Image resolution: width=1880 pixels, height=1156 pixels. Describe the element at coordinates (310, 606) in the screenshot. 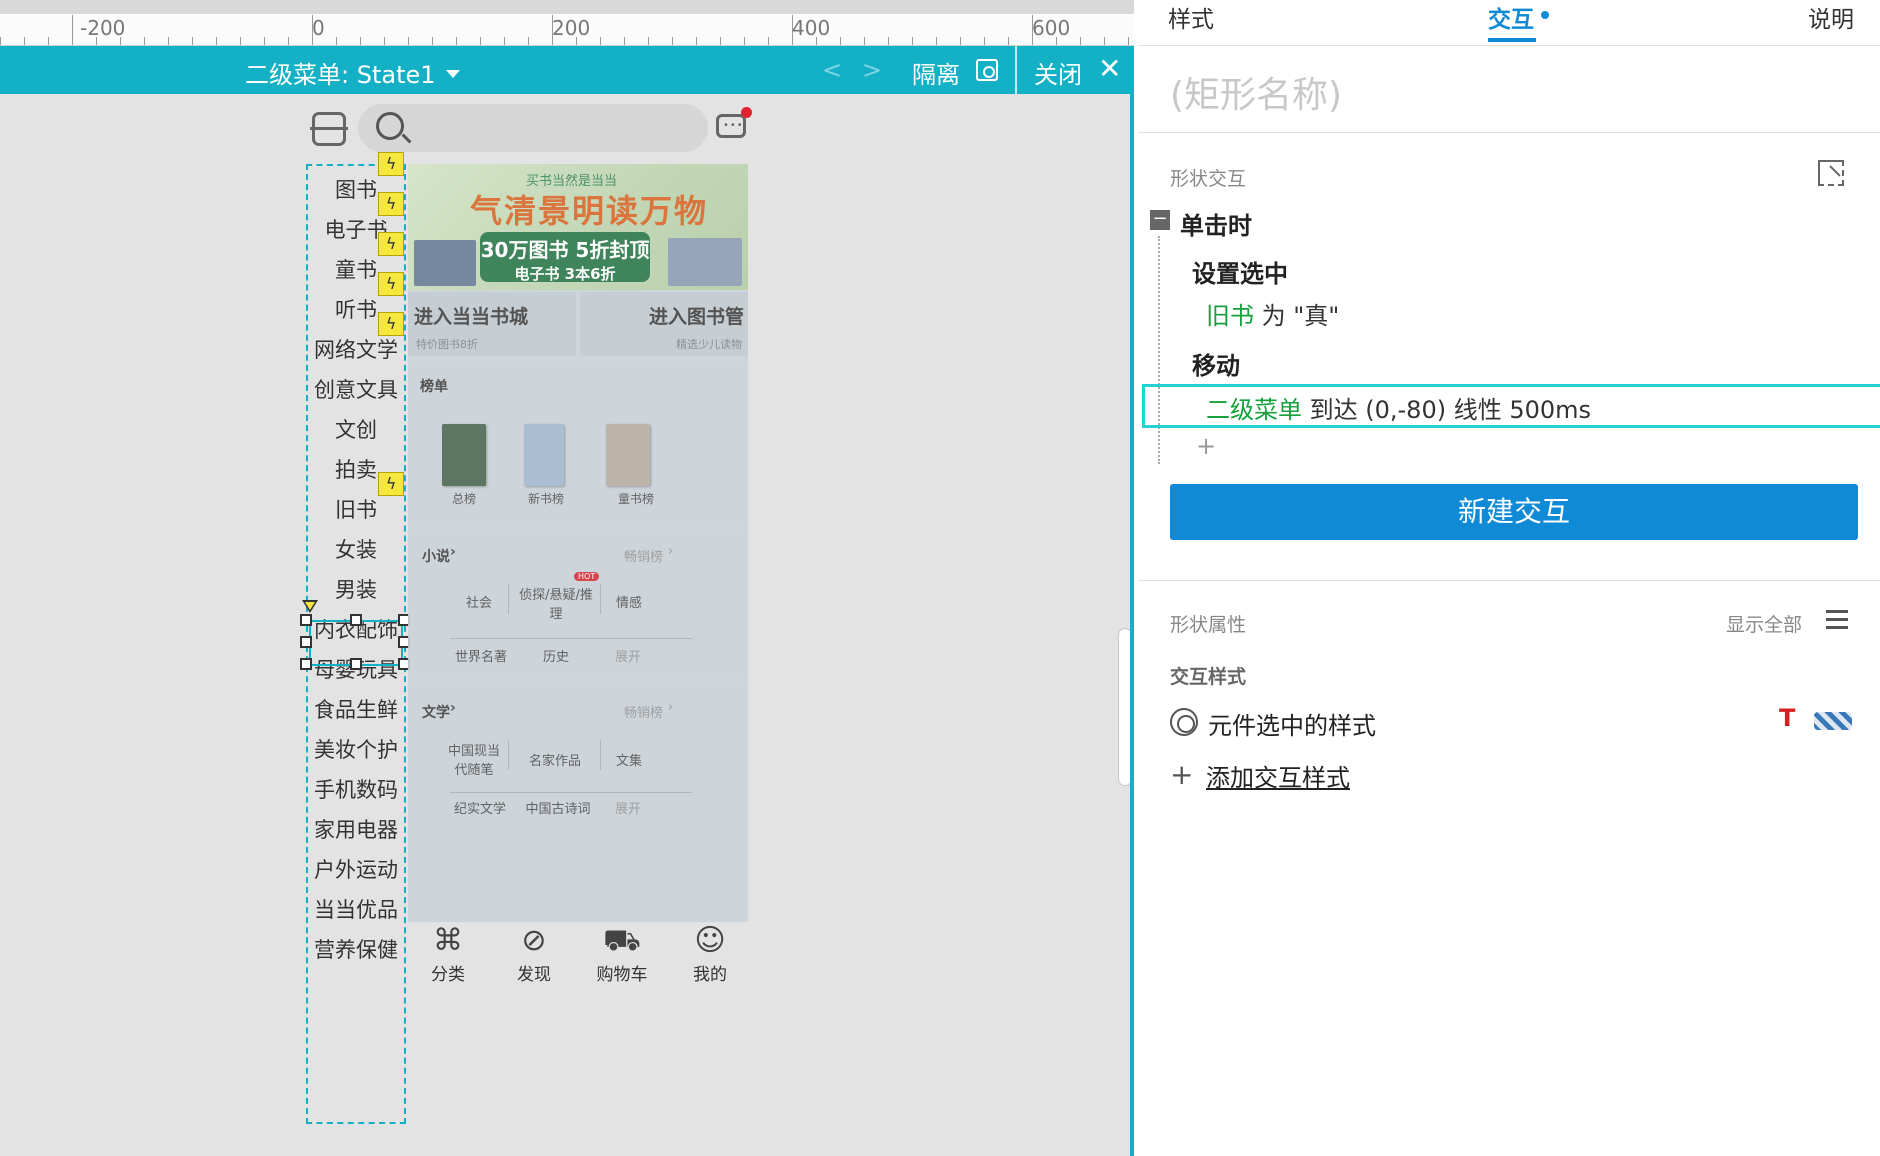

I see `anchor-pin-icon` at that location.